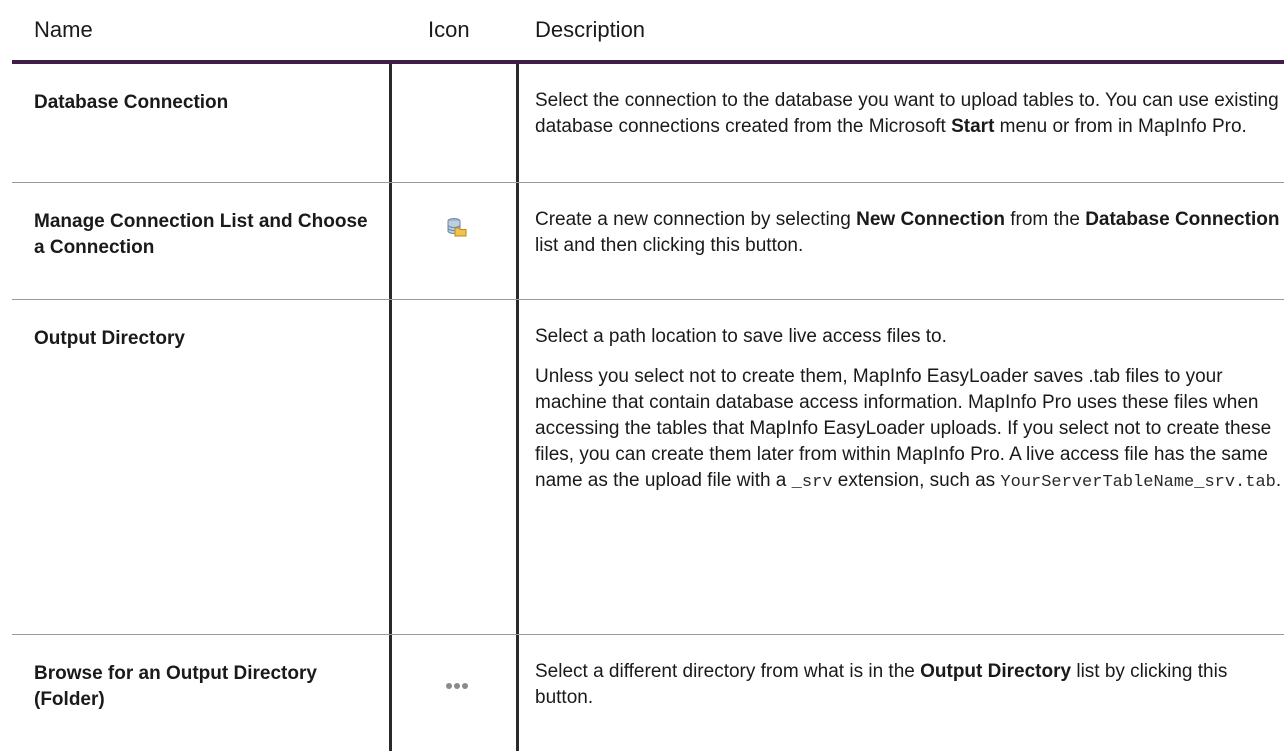  I want to click on header-description: Description, so click(590, 29).